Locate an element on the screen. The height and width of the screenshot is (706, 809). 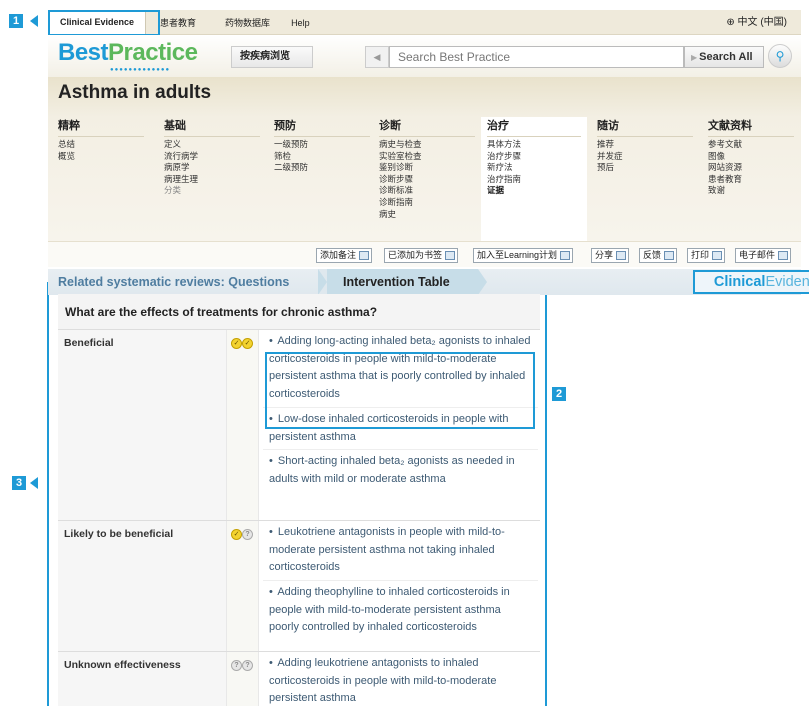
topic-link: 推荐 is located at coordinates (645, 145).